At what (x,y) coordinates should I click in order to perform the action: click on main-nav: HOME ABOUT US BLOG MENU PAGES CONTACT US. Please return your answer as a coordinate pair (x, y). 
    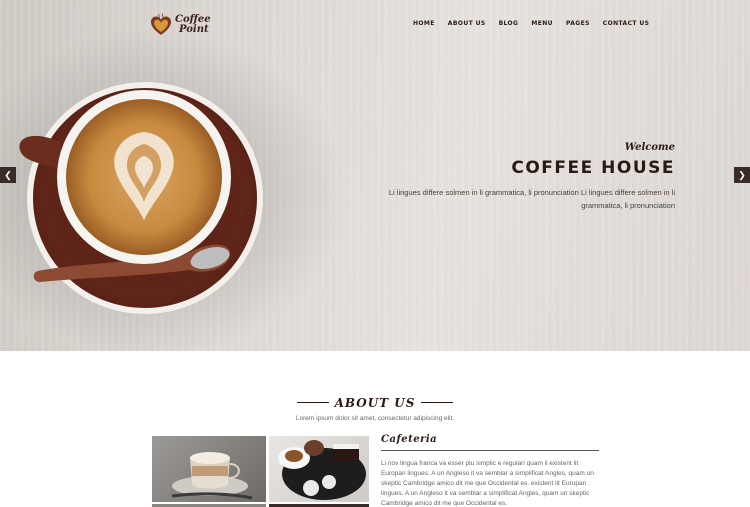
    Looking at the image, I should click on (537, 24).